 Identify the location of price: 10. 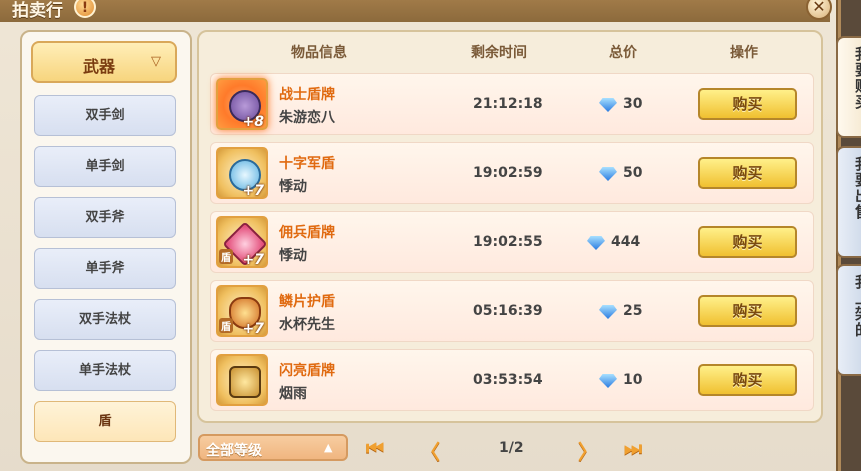
(633, 380).